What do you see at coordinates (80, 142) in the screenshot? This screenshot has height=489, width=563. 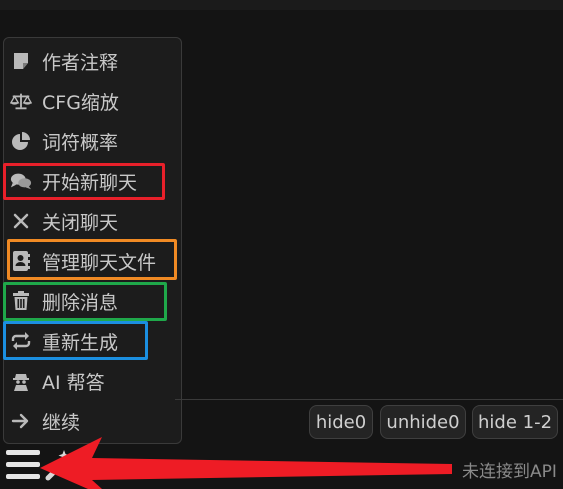 I see `menu-item-label: 词符概率` at bounding box center [80, 142].